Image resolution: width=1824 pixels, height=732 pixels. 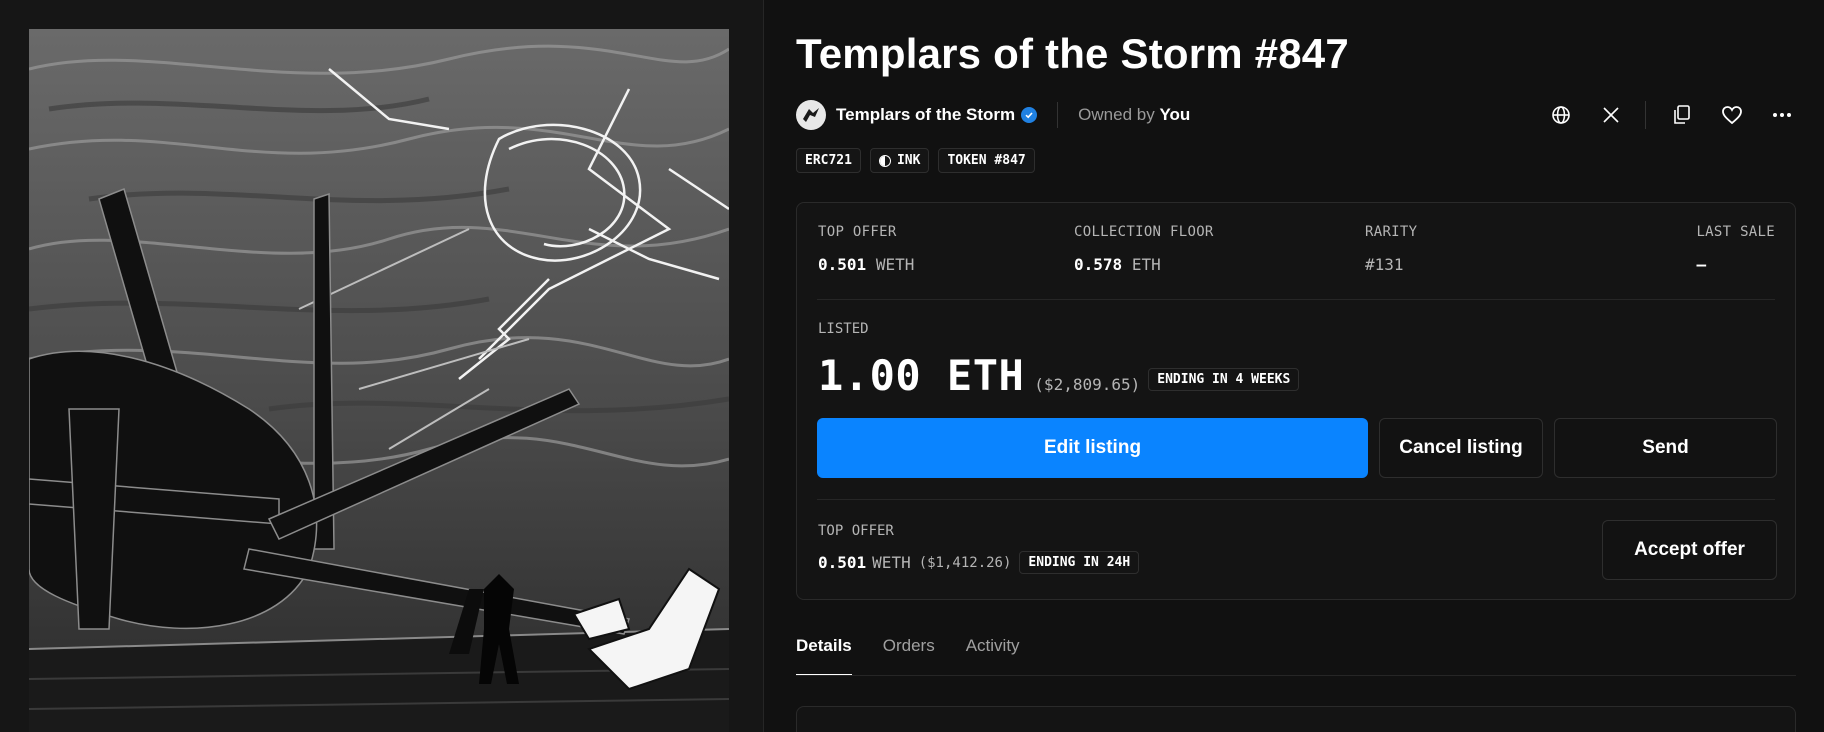 I want to click on stat-collection-floor: COLLECTION FLOOR 0.578 ETH, so click(x=1144, y=249).